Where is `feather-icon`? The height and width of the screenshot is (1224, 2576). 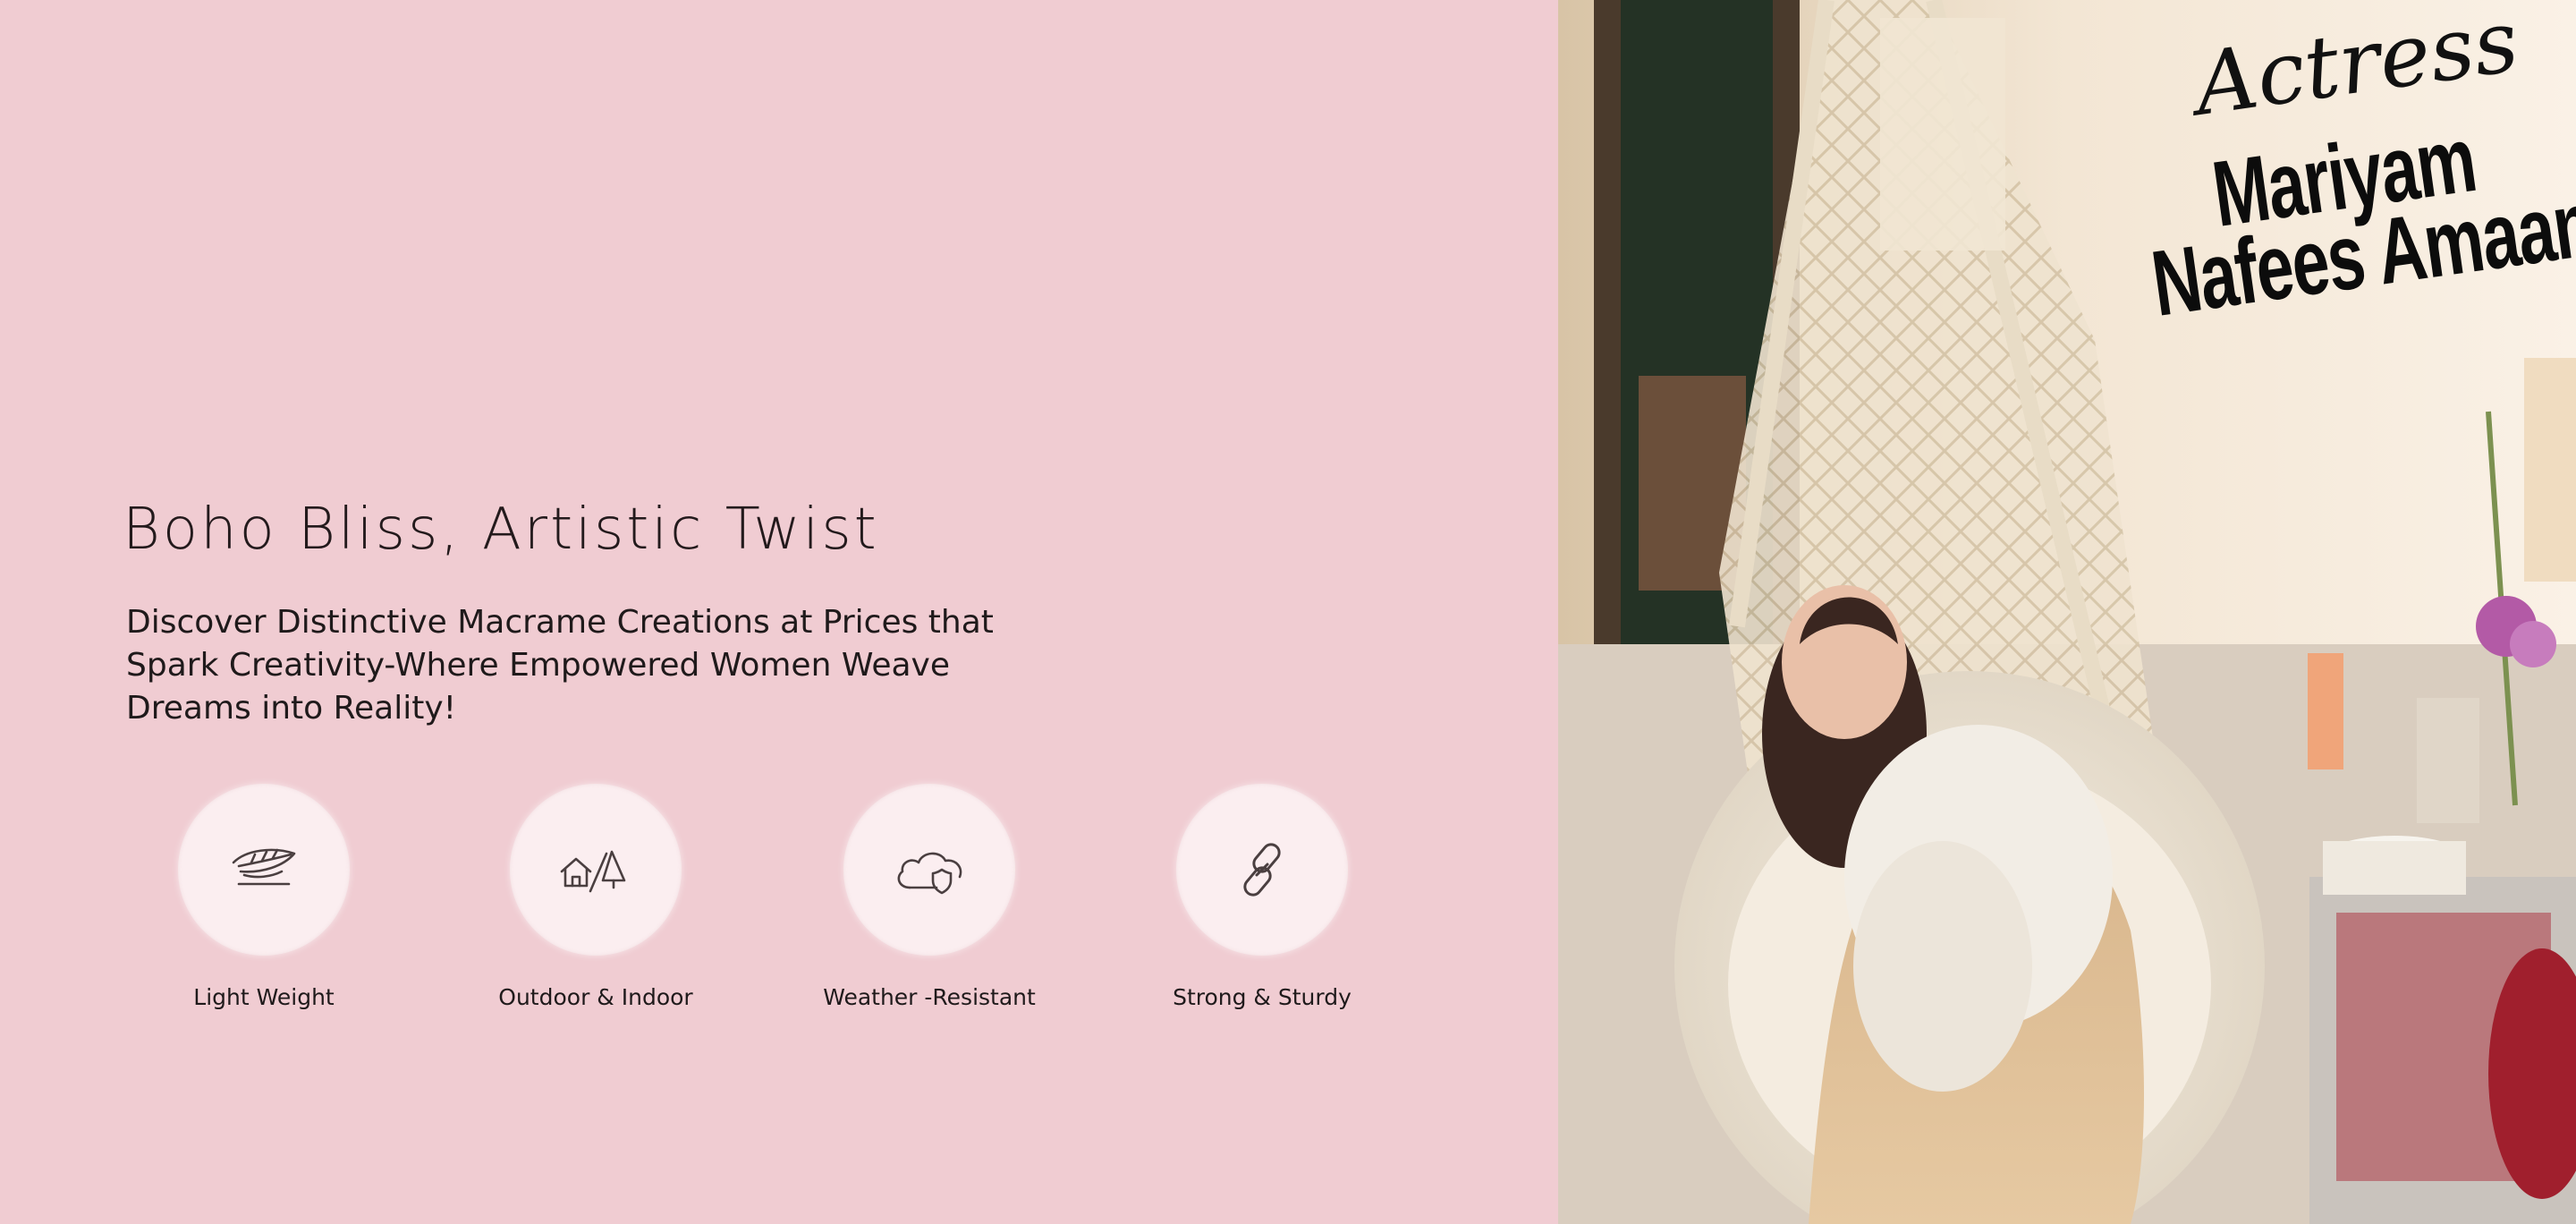
feather-icon is located at coordinates (264, 867).